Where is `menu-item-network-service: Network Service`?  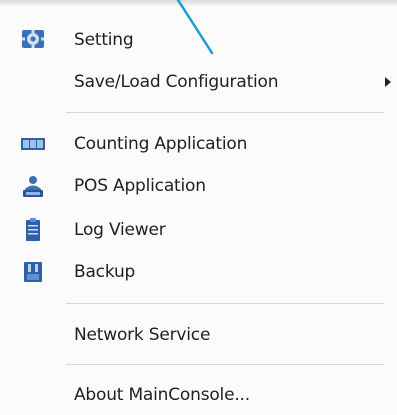 menu-item-network-service: Network Service is located at coordinates (198, 335).